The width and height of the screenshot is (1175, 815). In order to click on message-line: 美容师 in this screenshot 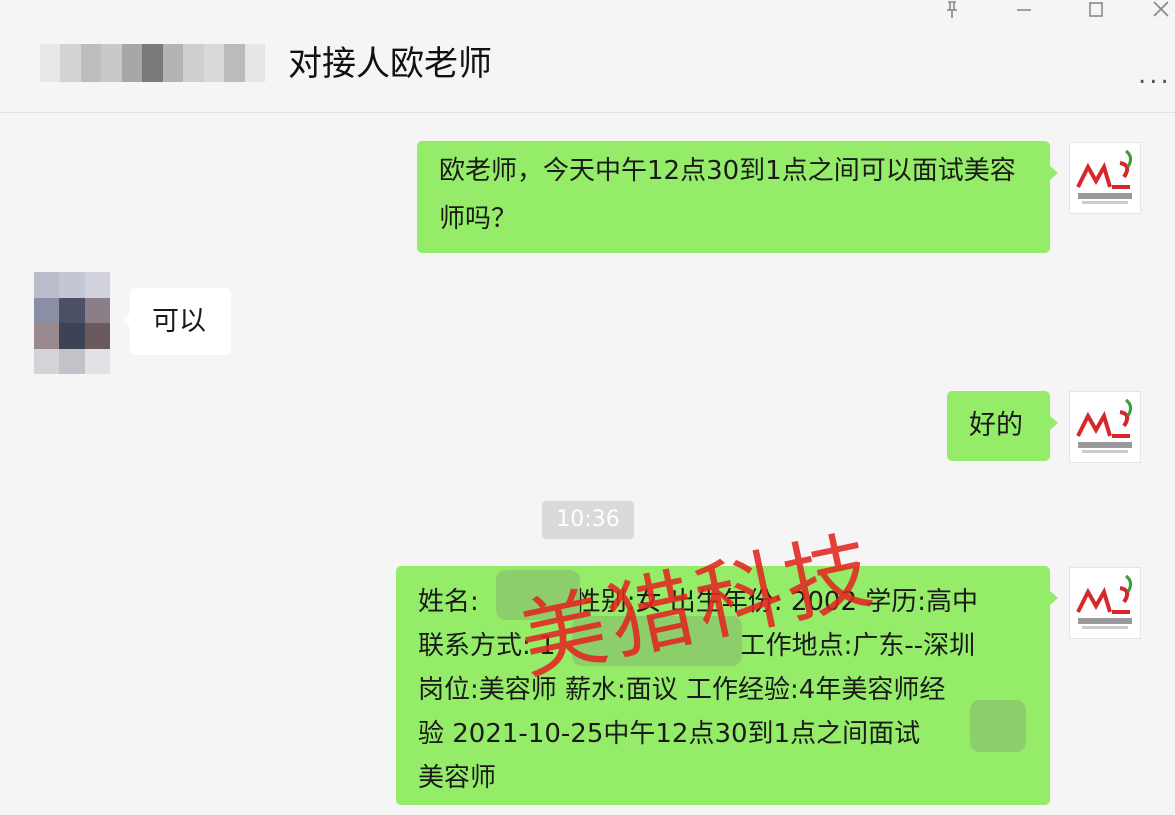, I will do `click(457, 778)`.